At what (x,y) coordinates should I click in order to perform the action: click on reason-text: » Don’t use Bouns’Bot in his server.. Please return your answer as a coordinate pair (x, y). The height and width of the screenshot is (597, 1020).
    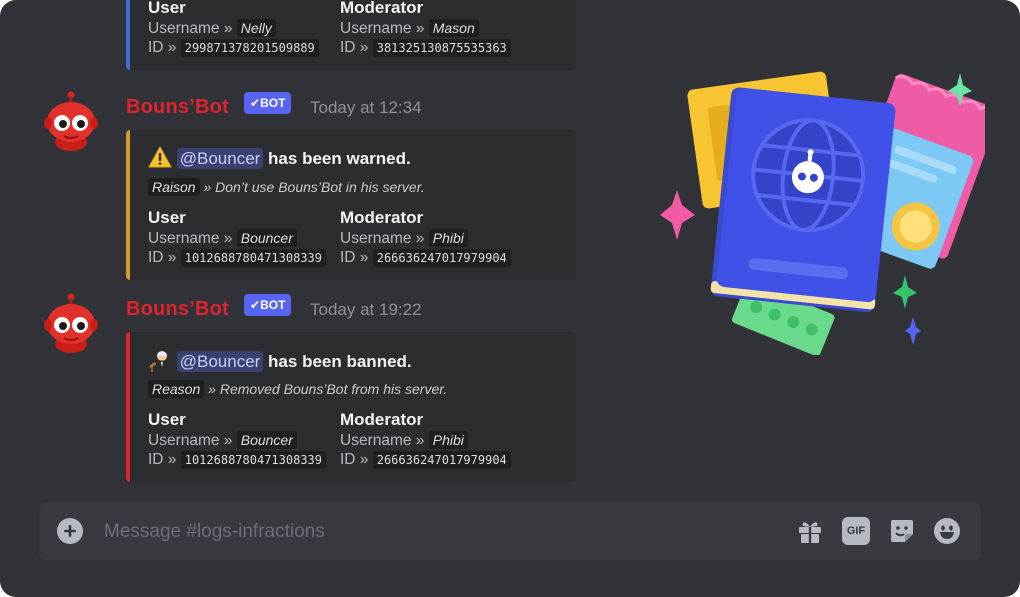
    Looking at the image, I should click on (314, 187).